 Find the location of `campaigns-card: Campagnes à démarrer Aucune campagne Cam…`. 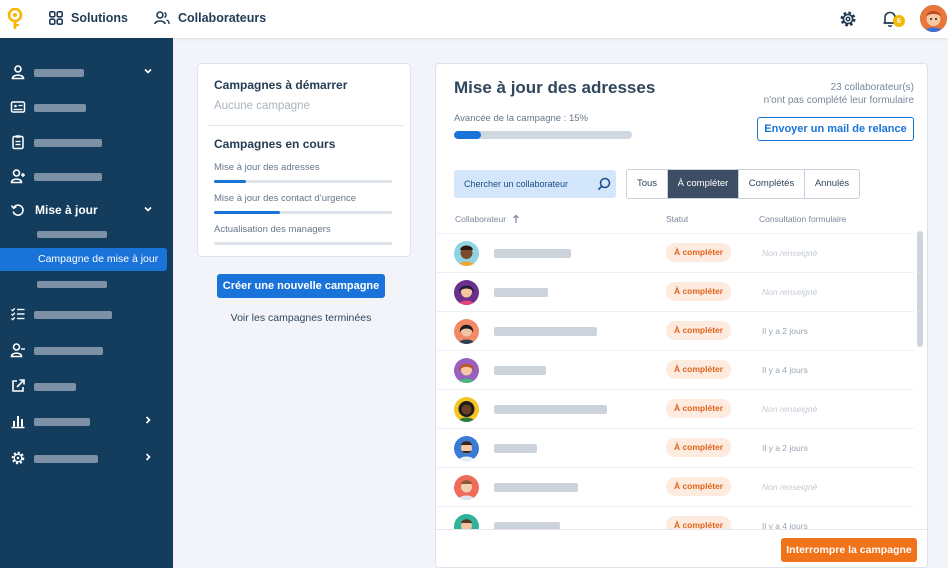

campaigns-card: Campagnes à démarrer Aucune campagne Cam… is located at coordinates (304, 160).